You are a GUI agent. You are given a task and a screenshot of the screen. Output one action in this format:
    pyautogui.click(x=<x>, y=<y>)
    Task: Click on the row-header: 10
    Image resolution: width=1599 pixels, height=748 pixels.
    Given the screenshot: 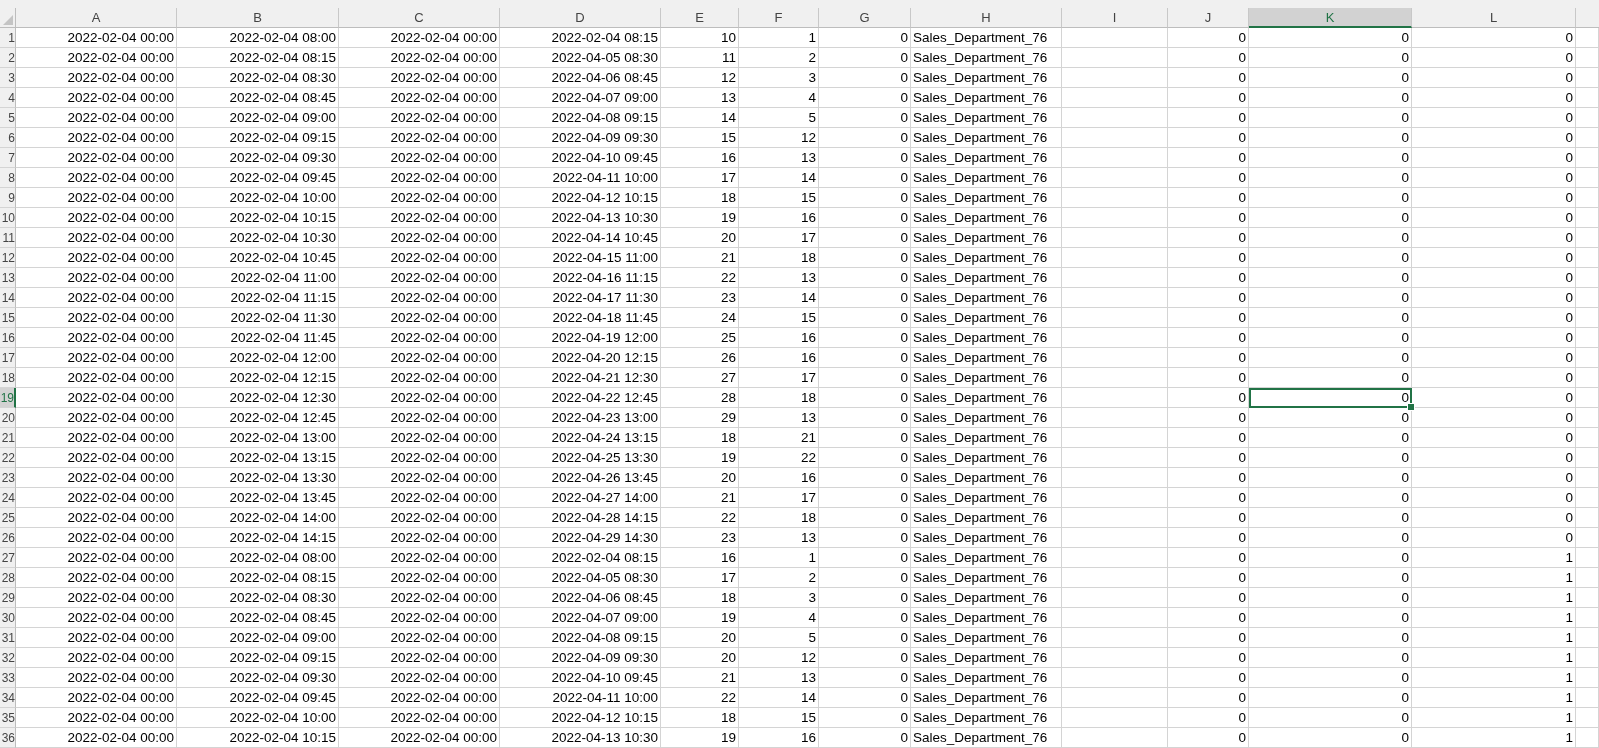 What is the action you would take?
    pyautogui.click(x=8, y=218)
    